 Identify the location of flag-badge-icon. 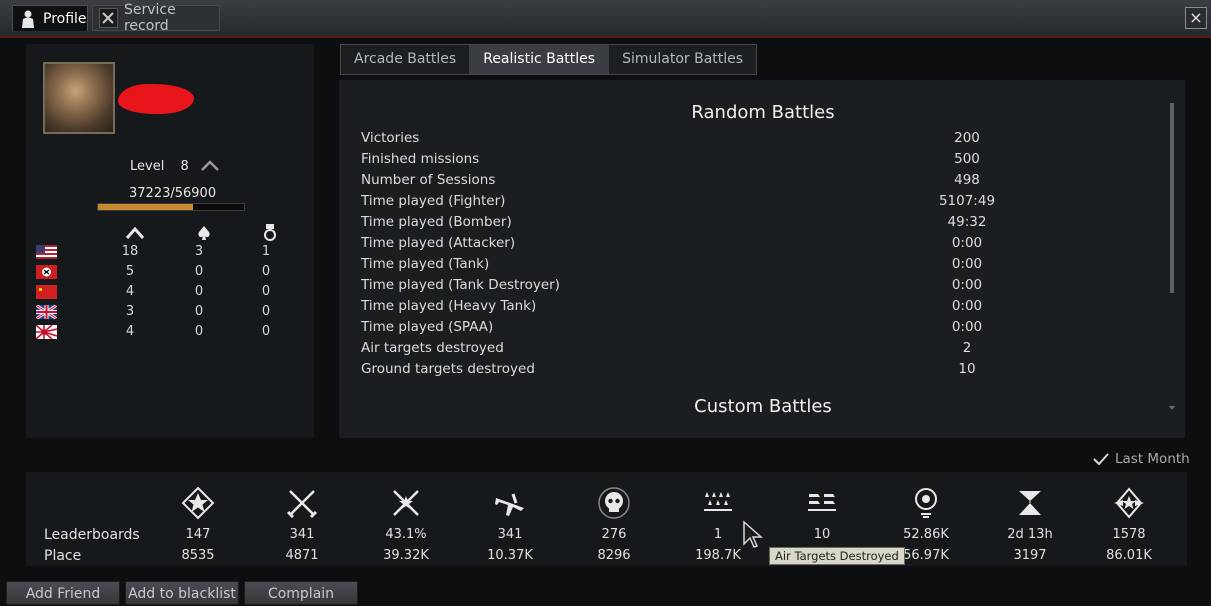
(1030, 503).